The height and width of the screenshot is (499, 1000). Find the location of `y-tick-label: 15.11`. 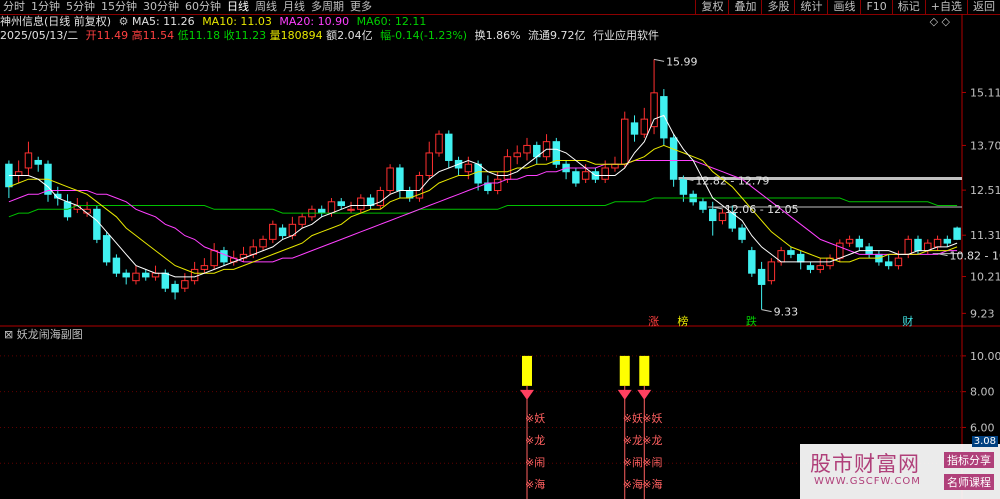

y-tick-label: 15.11 is located at coordinates (985, 92).